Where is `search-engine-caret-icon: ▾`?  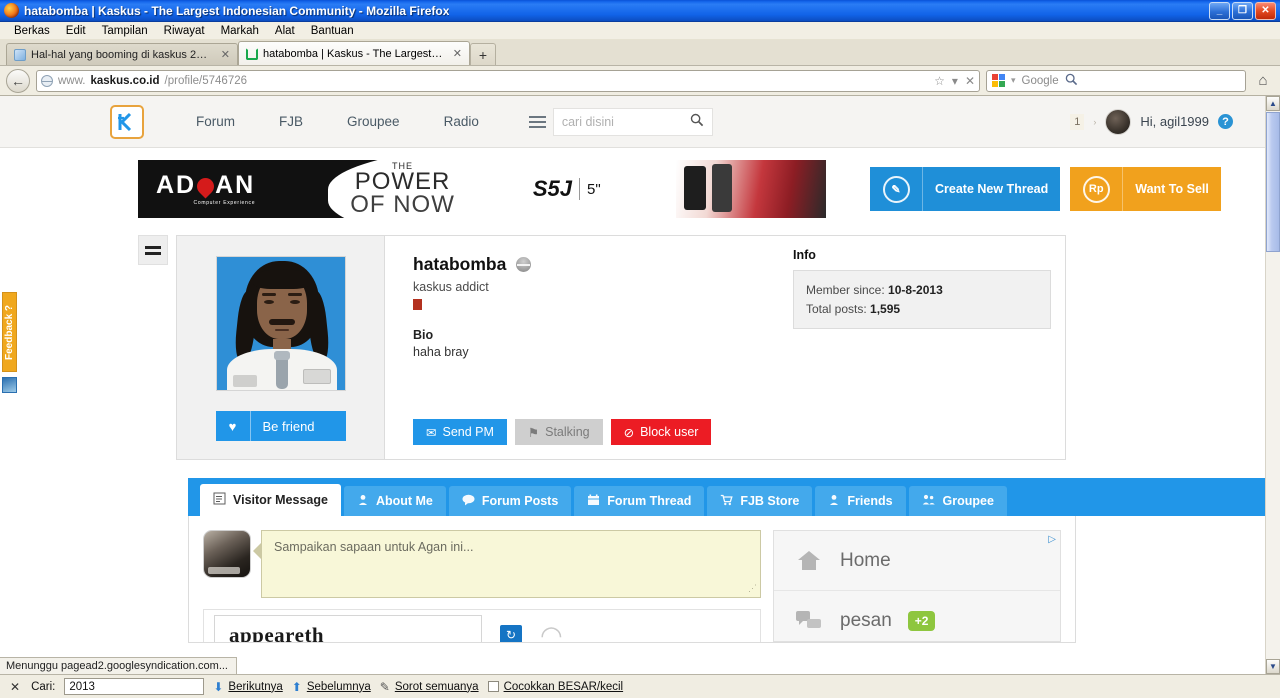
search-engine-caret-icon: ▾ is located at coordinates (1013, 80).